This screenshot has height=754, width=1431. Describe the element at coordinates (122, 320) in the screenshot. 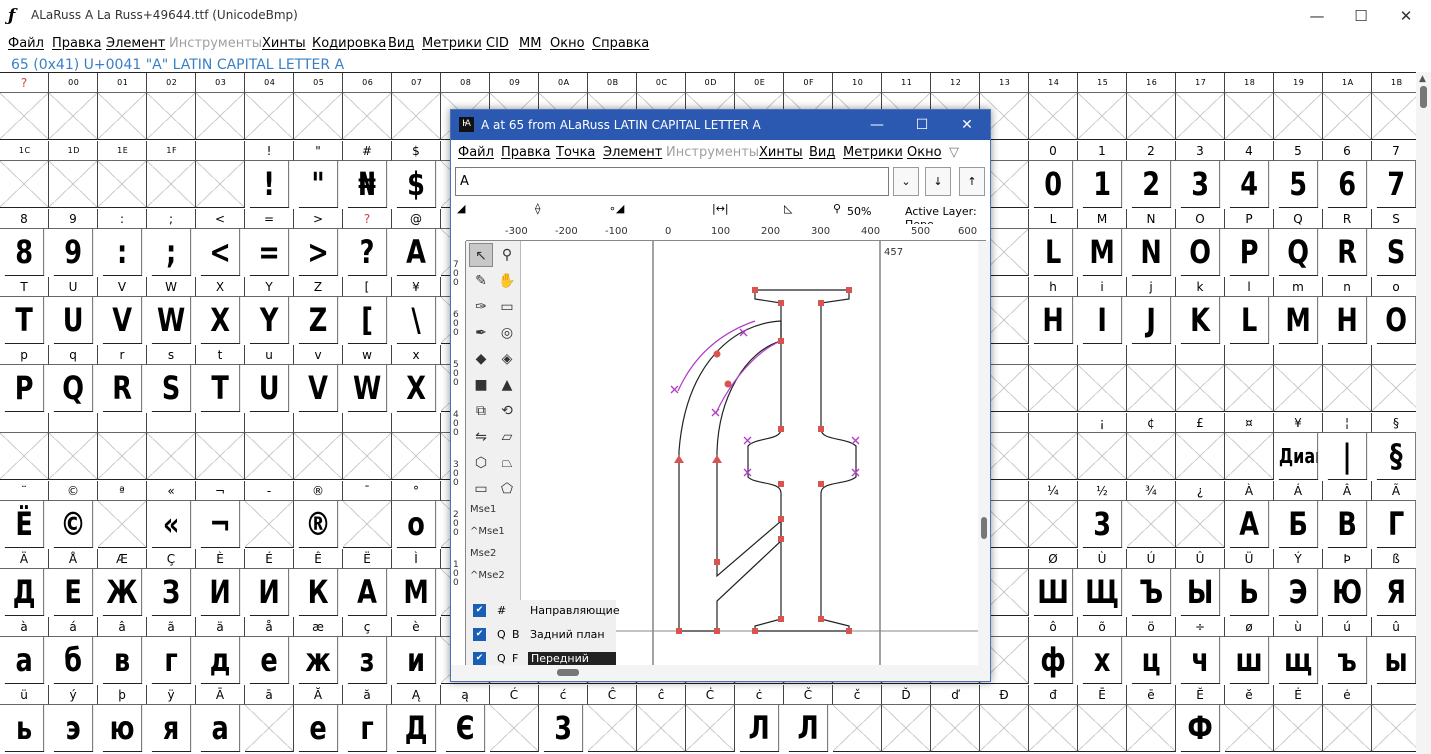

I see `glyph-cell: V` at that location.